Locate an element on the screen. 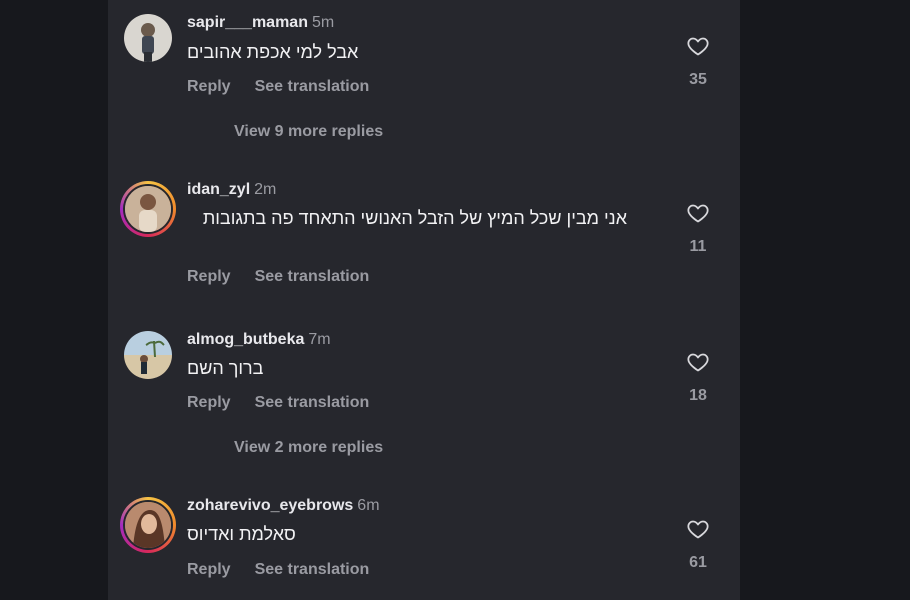  like-count: 11 is located at coordinates (698, 246).